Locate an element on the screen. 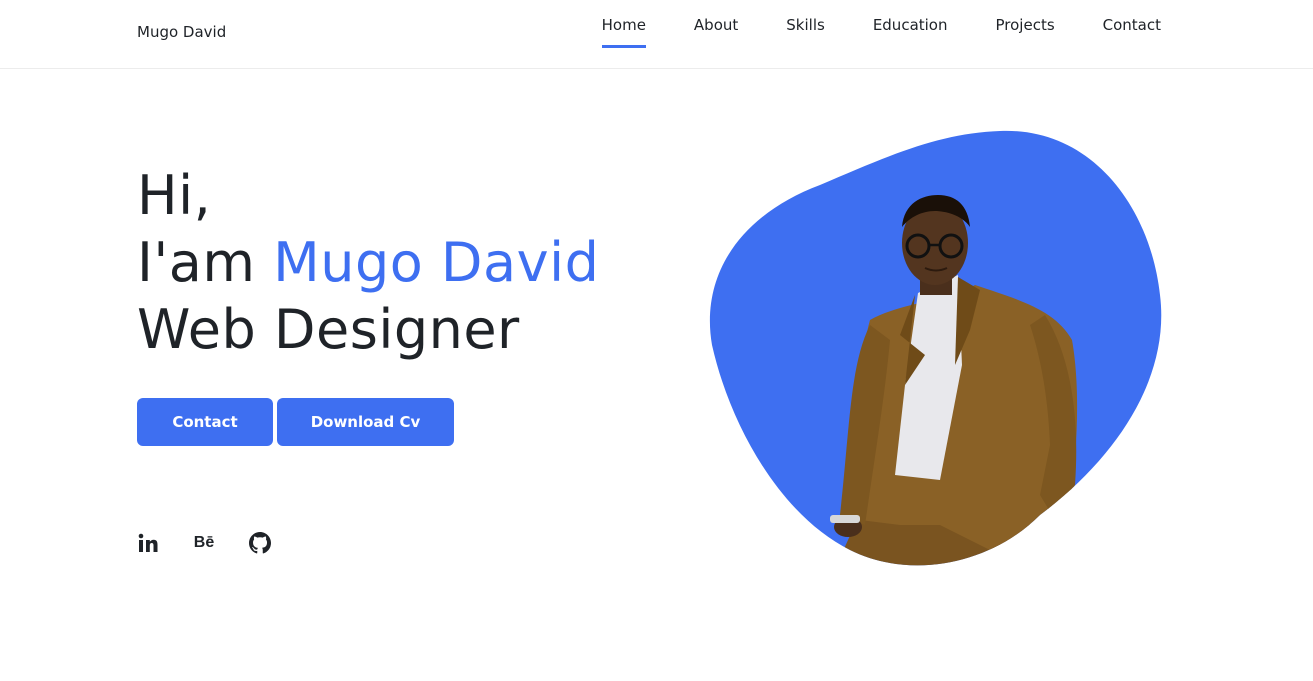 The height and width of the screenshot is (681, 1313). hero-intro: I'am is located at coordinates (205, 262).